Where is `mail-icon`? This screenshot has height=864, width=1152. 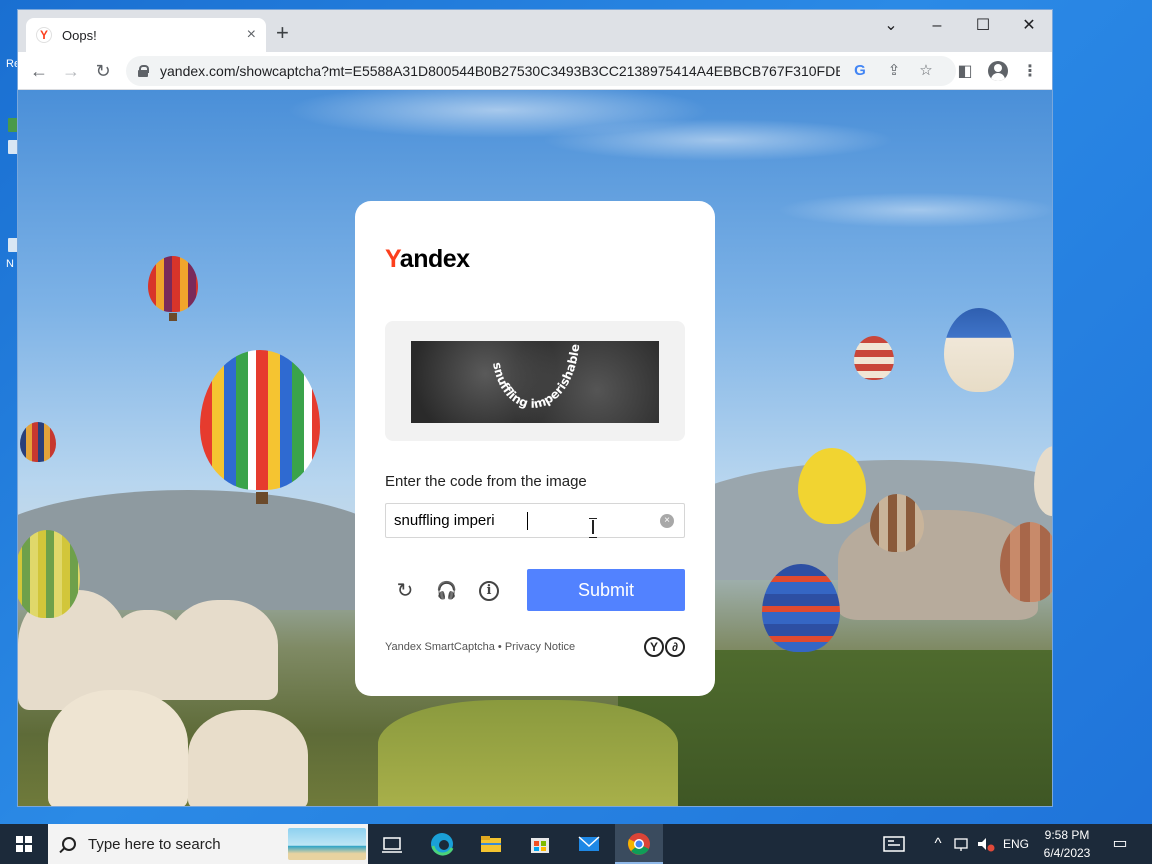
mail-icon is located at coordinates (589, 844).